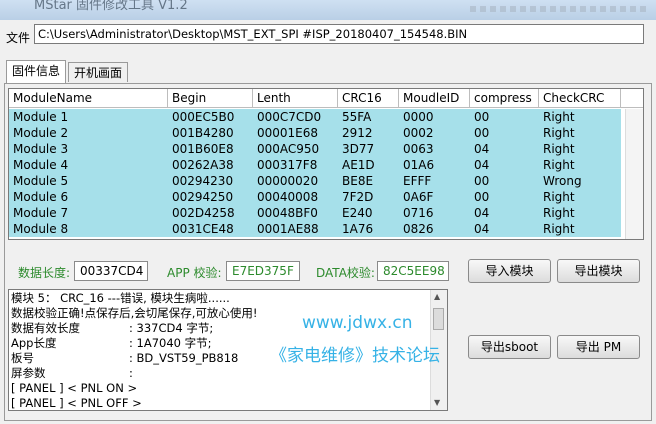  I want to click on log-line: [ PANEL ] < PNL ON >, so click(74, 388).